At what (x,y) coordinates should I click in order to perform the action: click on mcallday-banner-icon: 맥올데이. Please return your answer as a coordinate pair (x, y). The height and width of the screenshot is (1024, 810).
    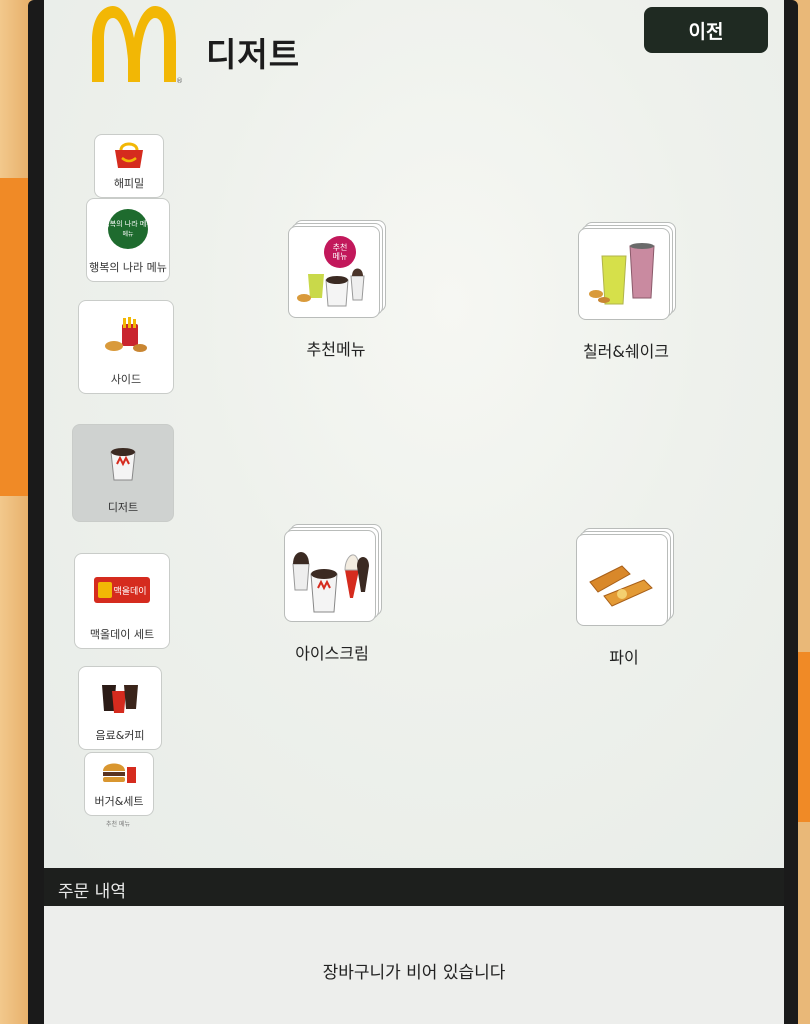
    Looking at the image, I should click on (122, 590).